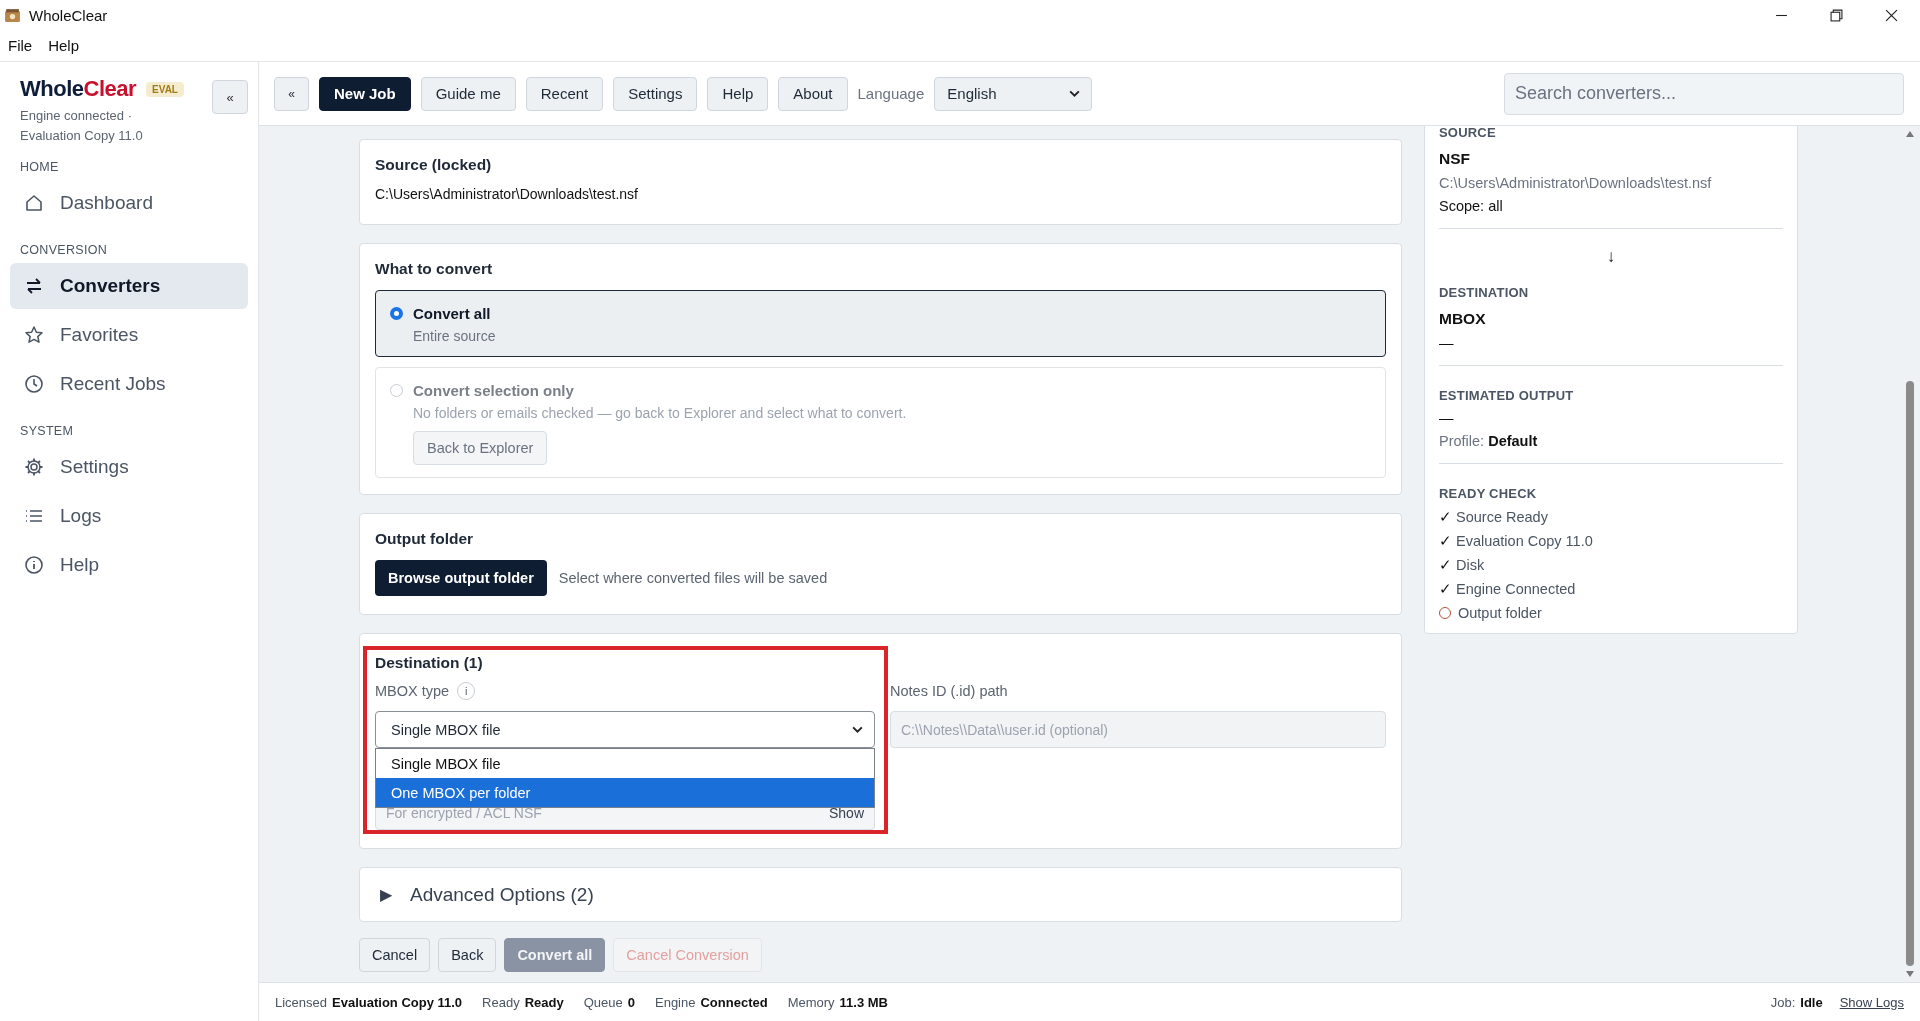 Image resolution: width=1920 pixels, height=1021 pixels. What do you see at coordinates (544, 1002) in the screenshot?
I see `status-value: Ready` at bounding box center [544, 1002].